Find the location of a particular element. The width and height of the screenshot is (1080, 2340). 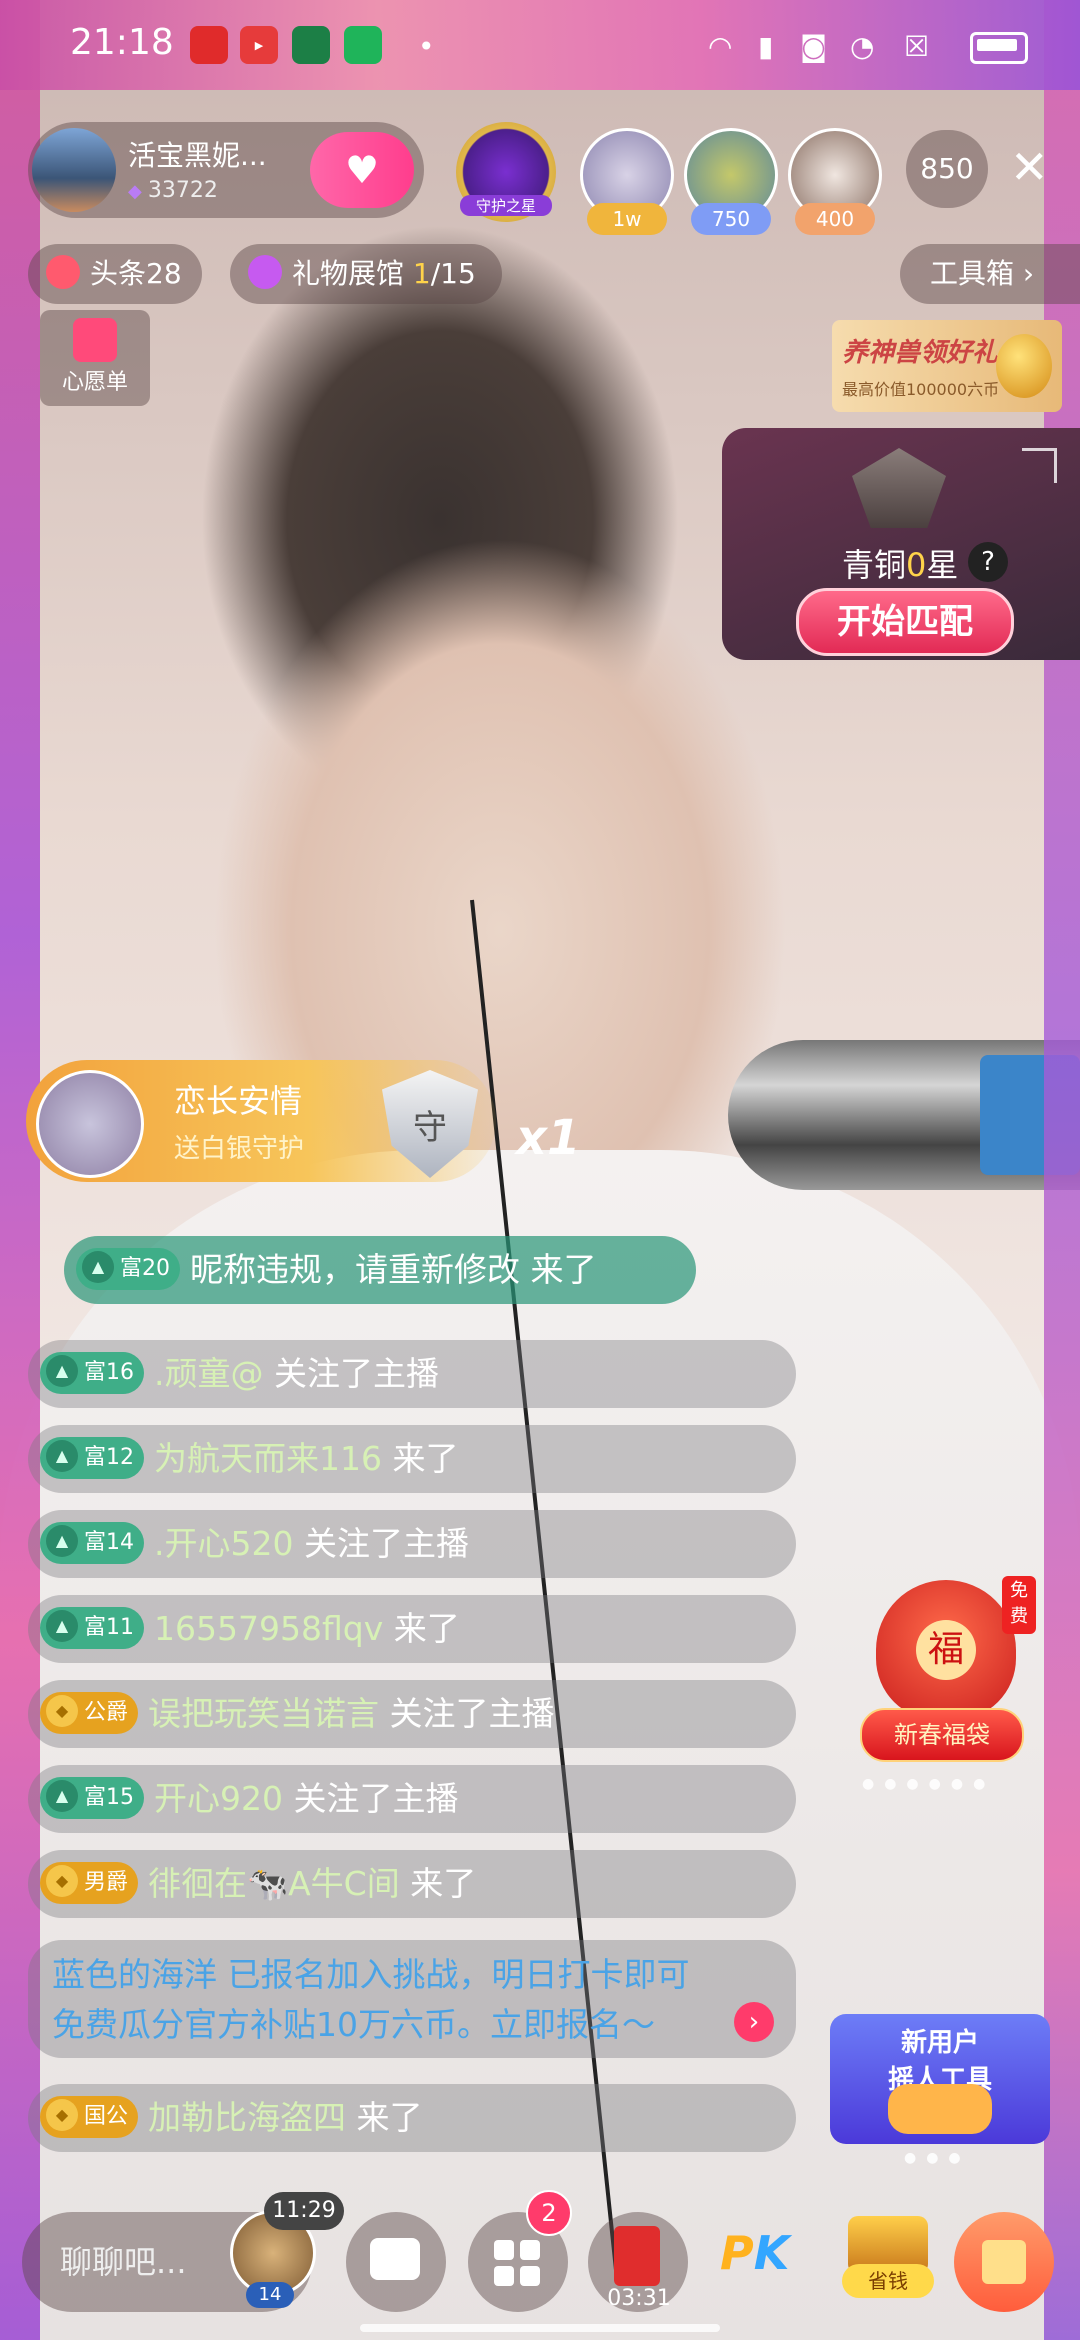

wifi-icon: ◔ is located at coordinates (862, 46).